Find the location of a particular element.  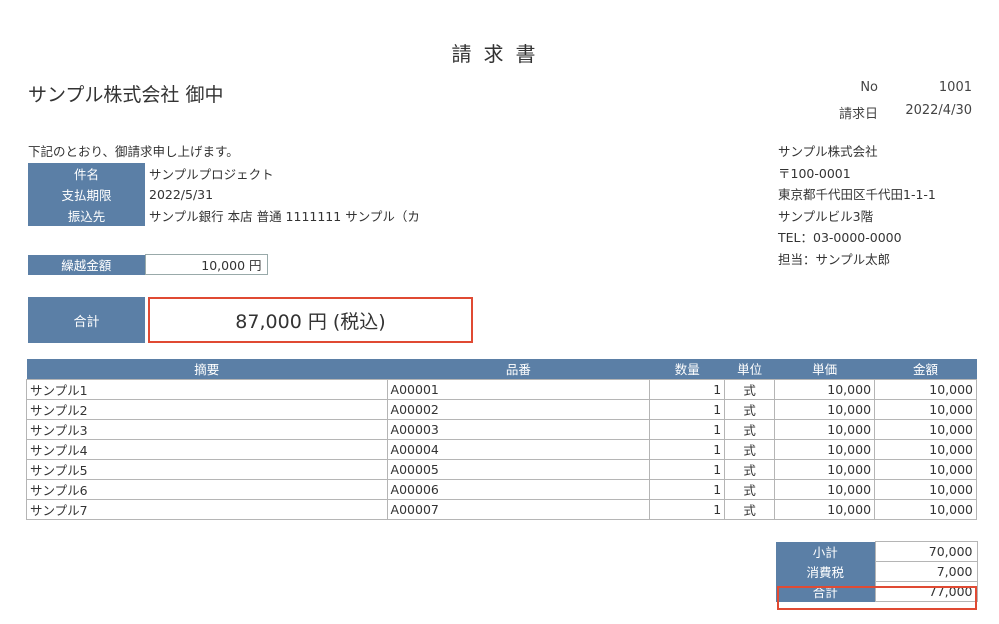

cell-code: A00006 is located at coordinates (518, 489).